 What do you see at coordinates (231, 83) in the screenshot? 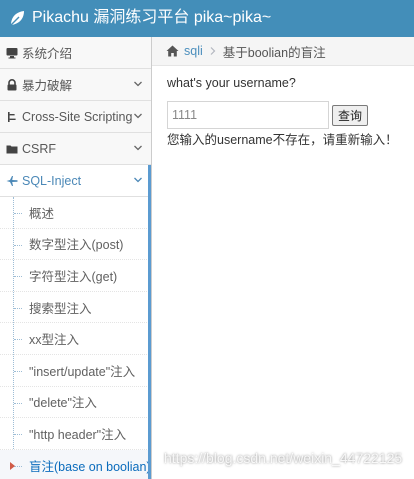
I see `username-prompt: what's your username?` at bounding box center [231, 83].